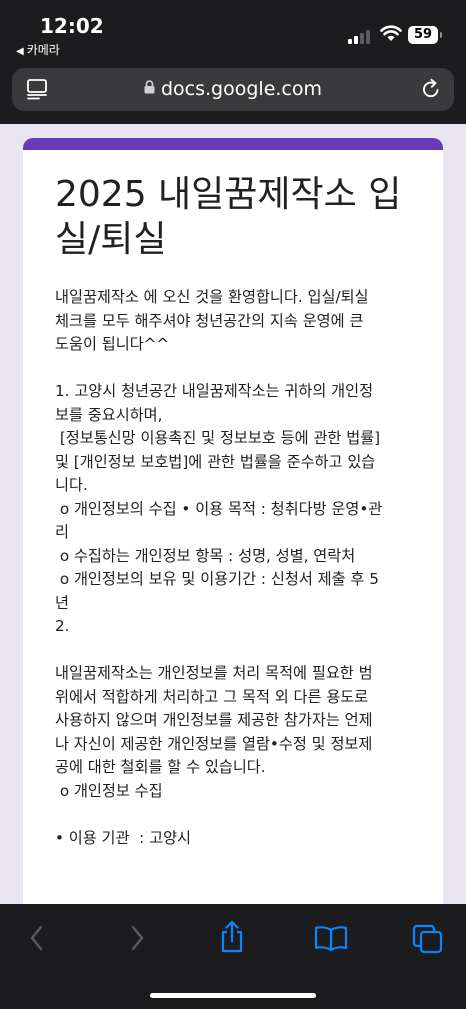 The width and height of the screenshot is (466, 1009). What do you see at coordinates (217, 579) in the screenshot?
I see `description-line: o 개인정보의 보유 및 이용기간 : 신청서 제출 후 5` at bounding box center [217, 579].